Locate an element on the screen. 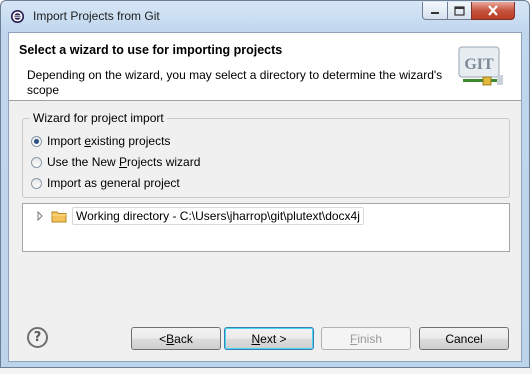 The image size is (532, 374). folder-icon is located at coordinates (59, 216).